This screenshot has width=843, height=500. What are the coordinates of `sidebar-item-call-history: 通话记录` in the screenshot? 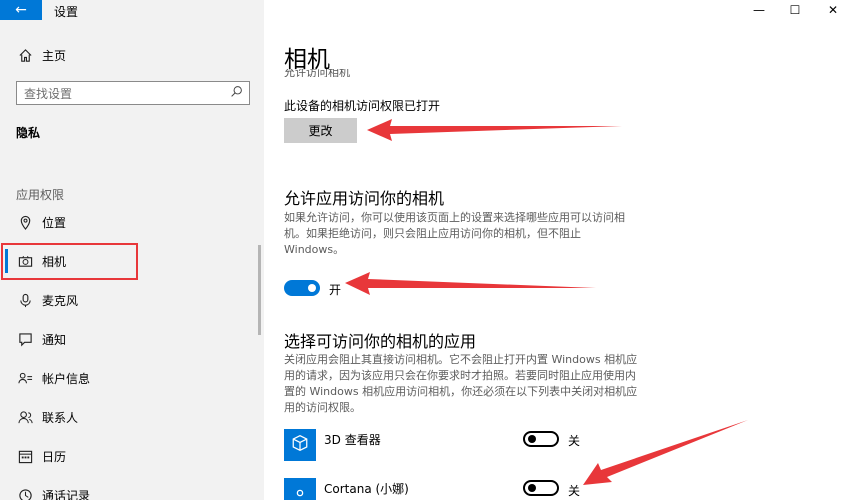 It's located at (131, 488).